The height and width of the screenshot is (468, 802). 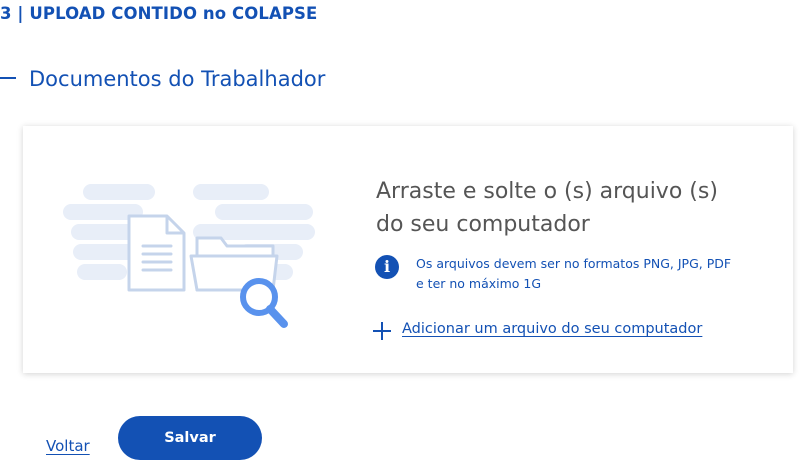 What do you see at coordinates (8, 79) in the screenshot?
I see `collapse-minus-icon` at bounding box center [8, 79].